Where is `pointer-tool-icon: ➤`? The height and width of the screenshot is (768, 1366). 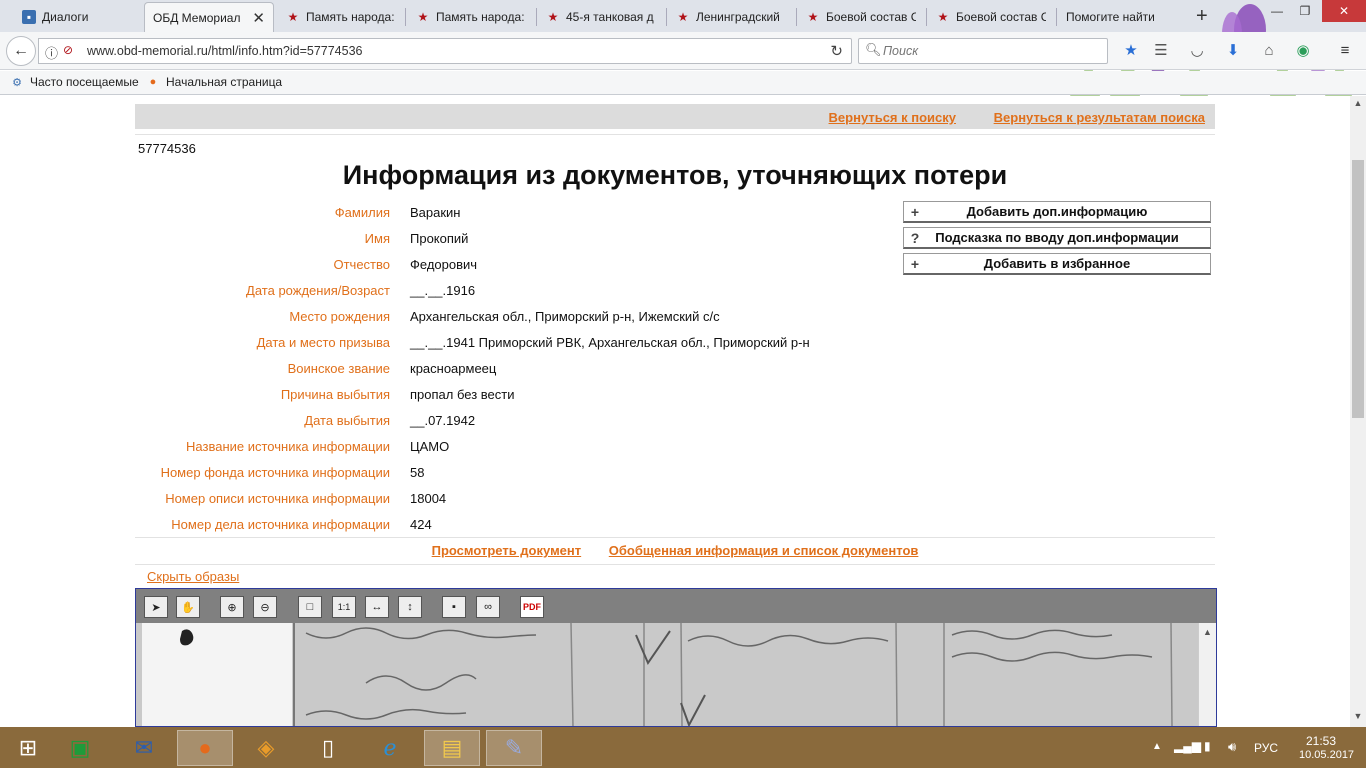 pointer-tool-icon: ➤ is located at coordinates (156, 607).